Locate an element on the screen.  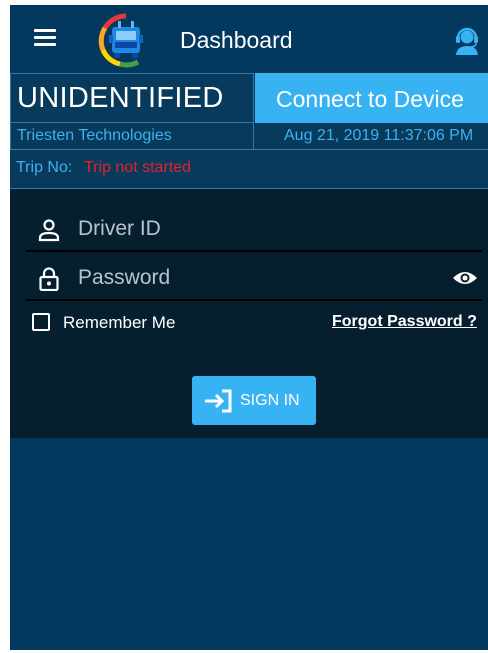
trip-row: Trip No: Trip not started is located at coordinates (249, 169).